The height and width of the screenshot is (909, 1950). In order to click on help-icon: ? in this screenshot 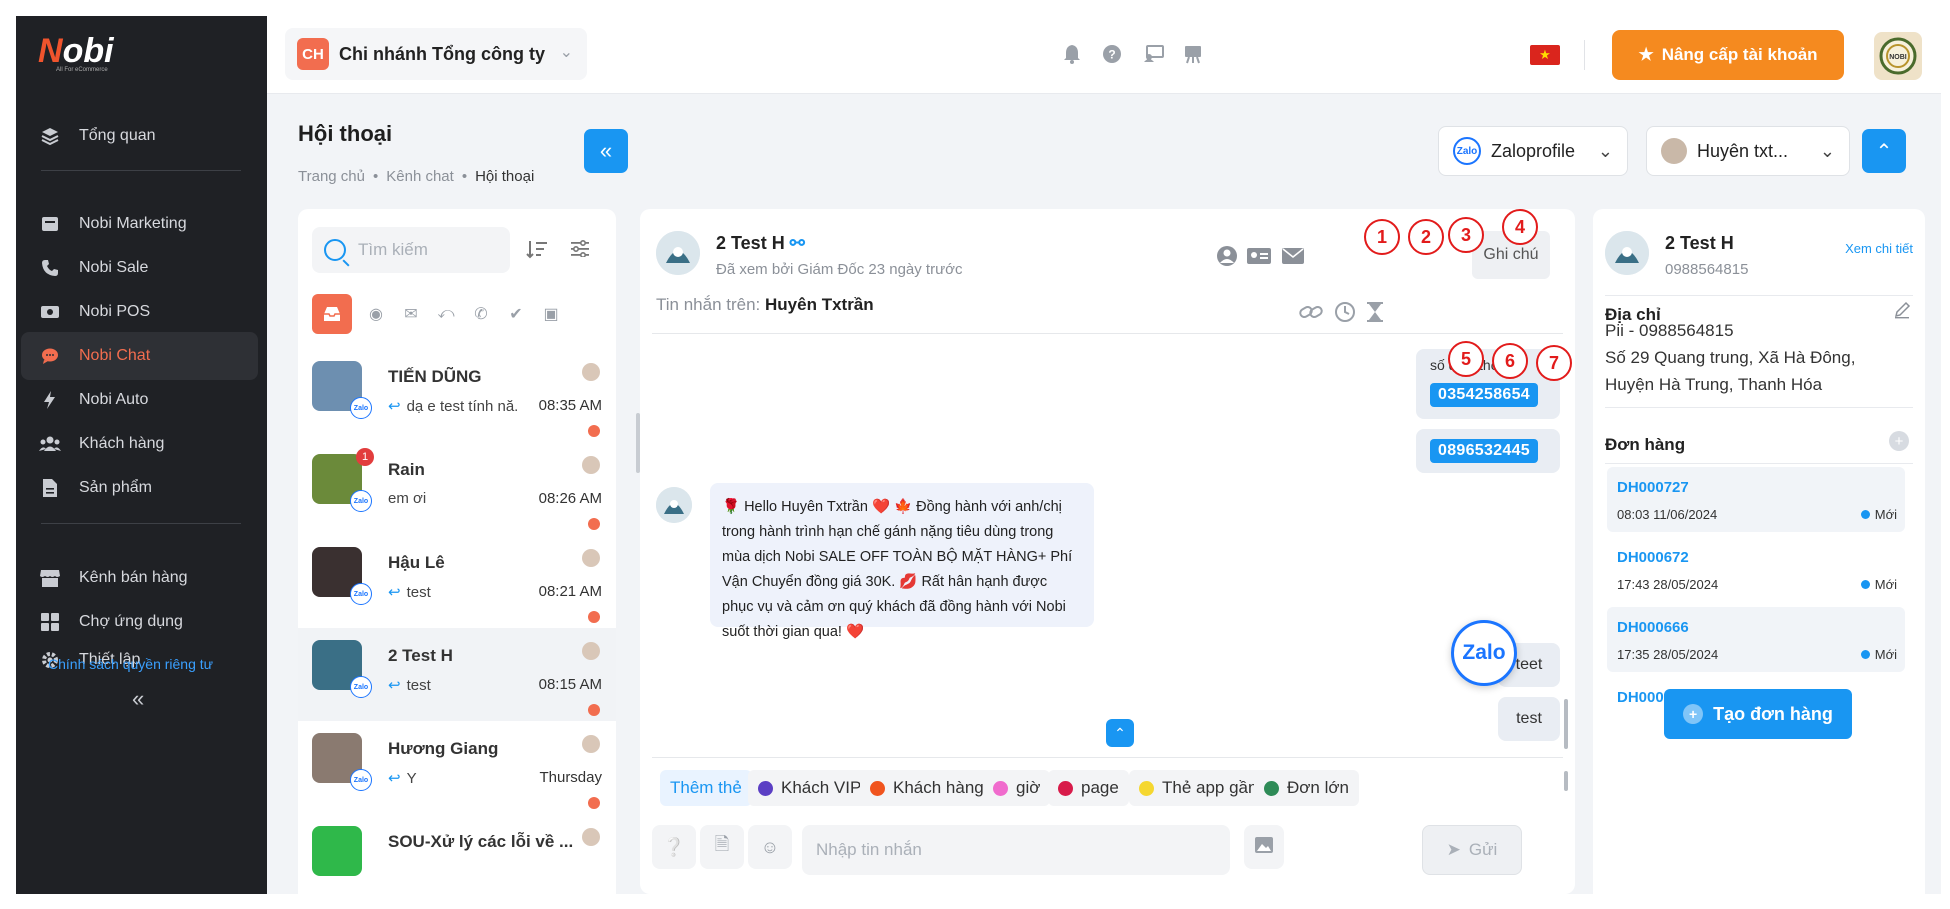, I will do `click(1112, 54)`.